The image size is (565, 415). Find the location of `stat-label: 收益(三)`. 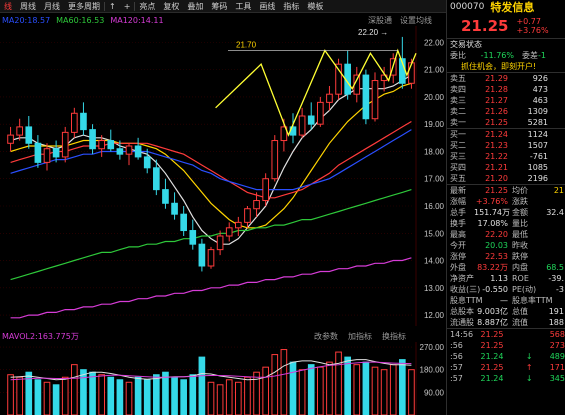

stat-label: 收益(三) is located at coordinates (465, 289).